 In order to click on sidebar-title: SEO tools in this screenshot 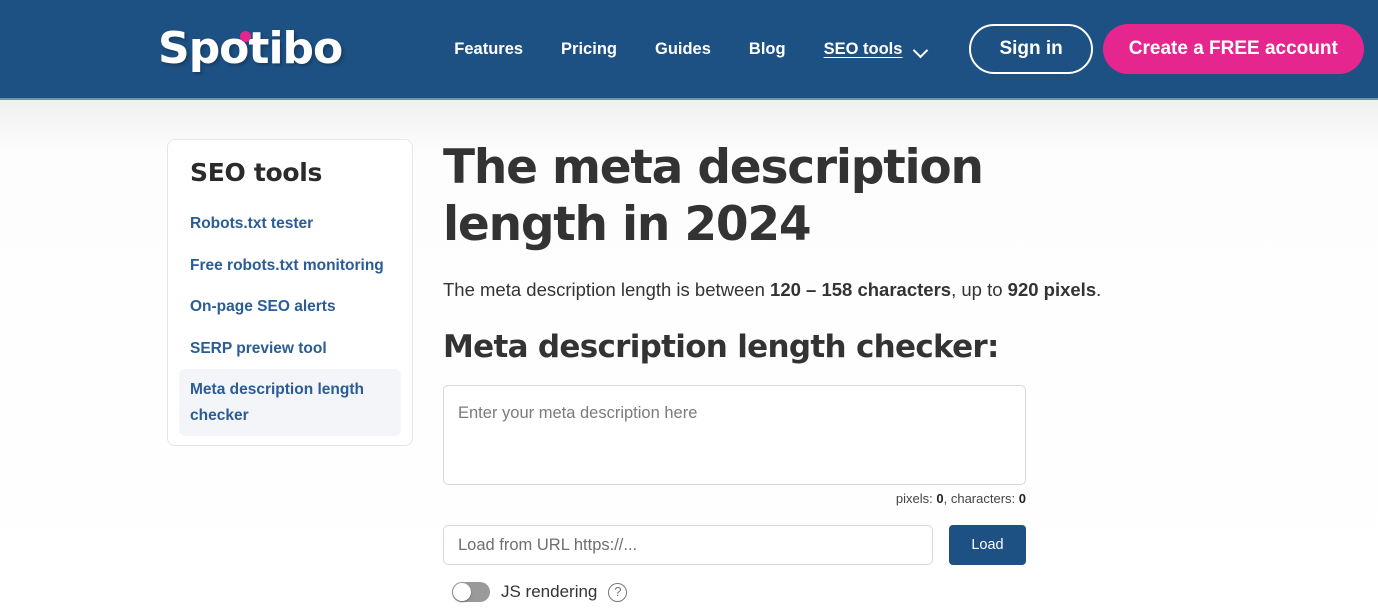, I will do `click(256, 172)`.